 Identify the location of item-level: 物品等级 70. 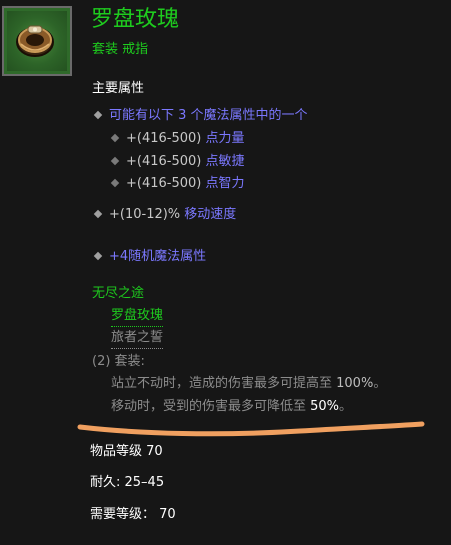
(126, 451).